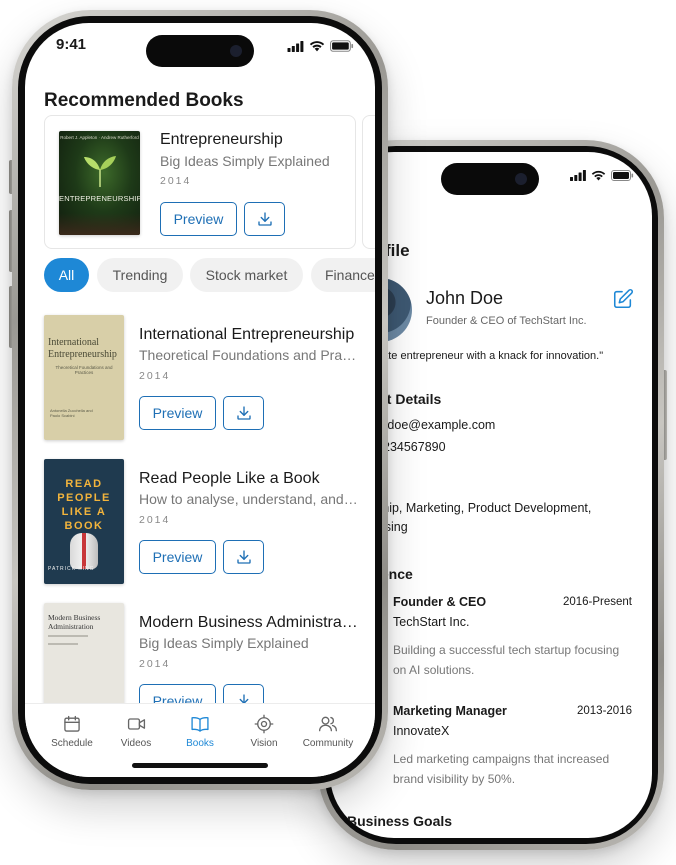 The width and height of the screenshot is (676, 865). Describe the element at coordinates (264, 724) in the screenshot. I see `target-icon` at that location.